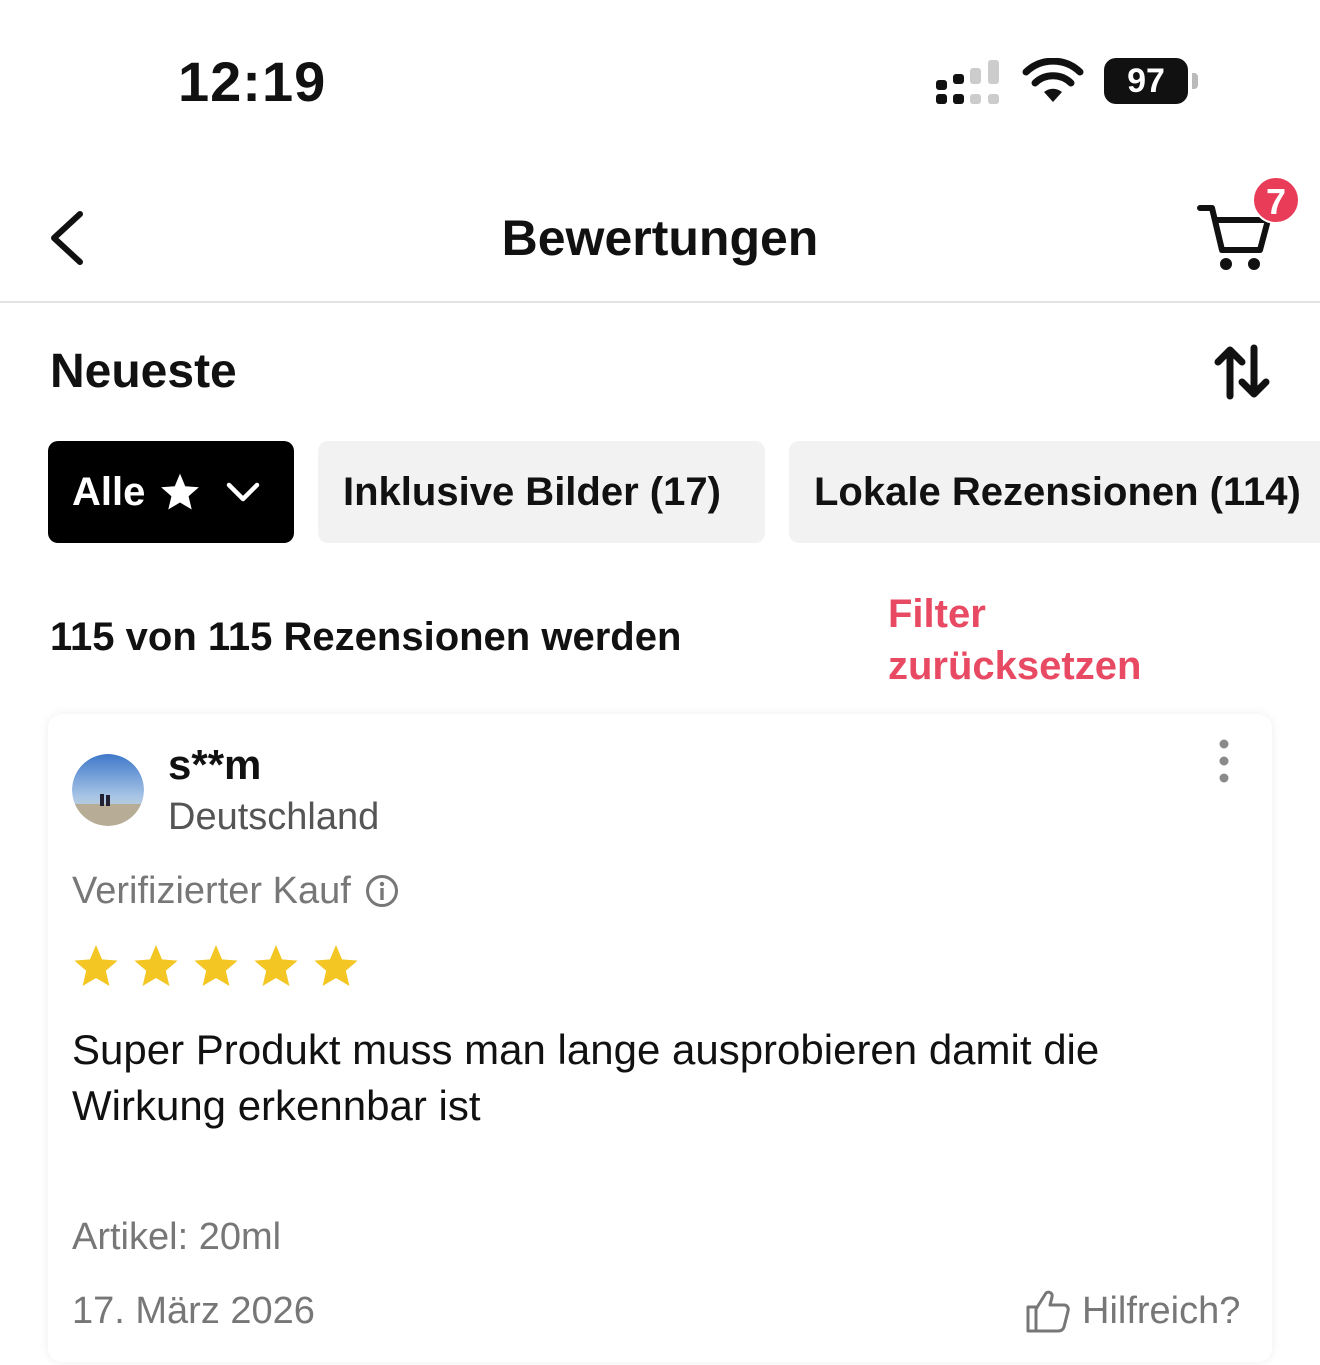  What do you see at coordinates (193, 1311) in the screenshot?
I see `review-date: 17. März 2026` at bounding box center [193, 1311].